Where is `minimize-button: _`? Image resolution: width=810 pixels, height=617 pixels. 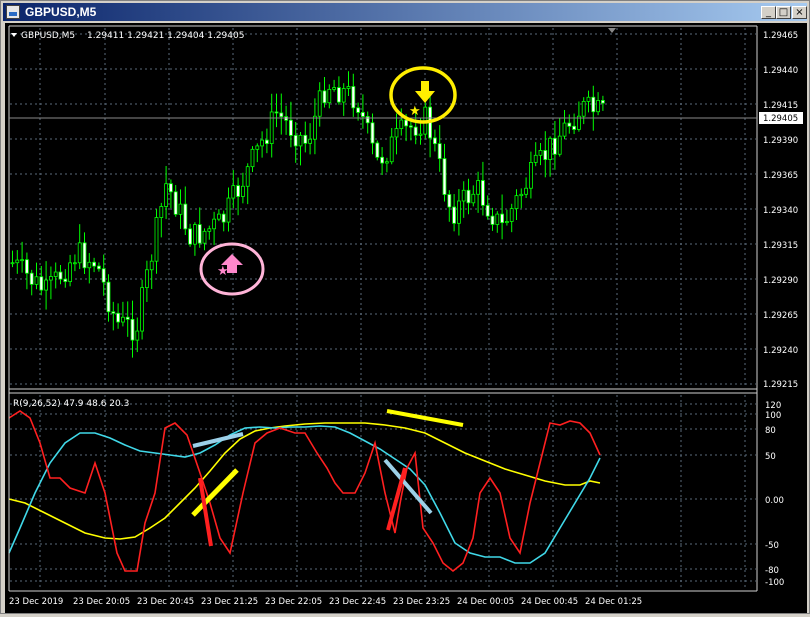
minimize-button: _ is located at coordinates (768, 12).